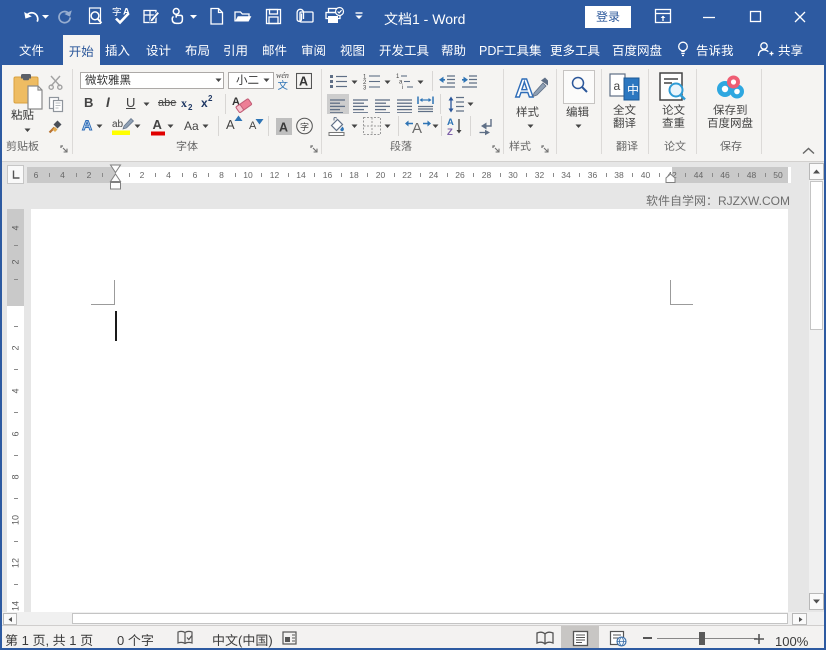  What do you see at coordinates (402, 87) in the screenshot?
I see `svg-text: i` at bounding box center [402, 87].